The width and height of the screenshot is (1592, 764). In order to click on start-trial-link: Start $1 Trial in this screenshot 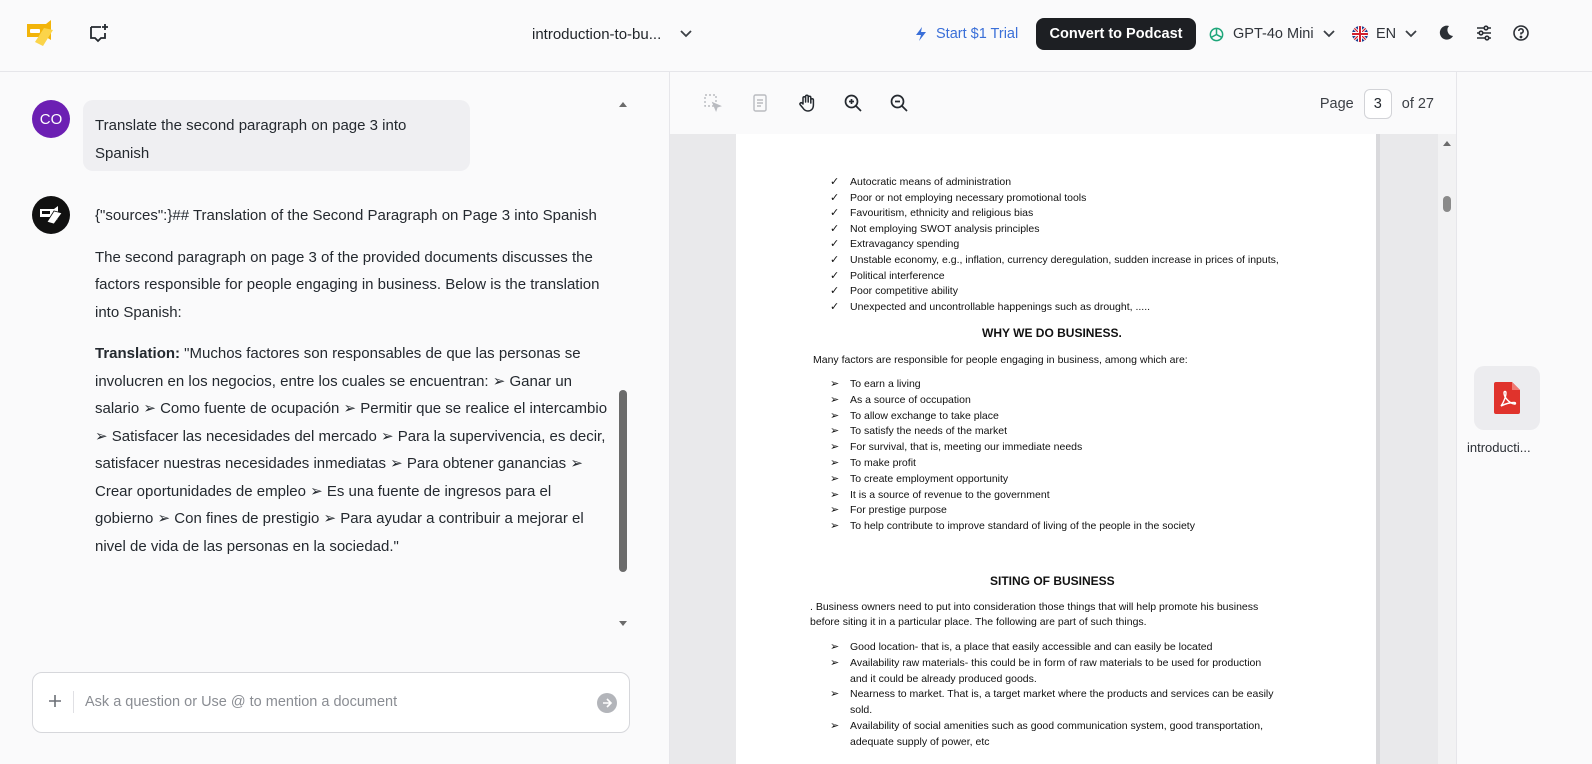, I will do `click(966, 34)`.